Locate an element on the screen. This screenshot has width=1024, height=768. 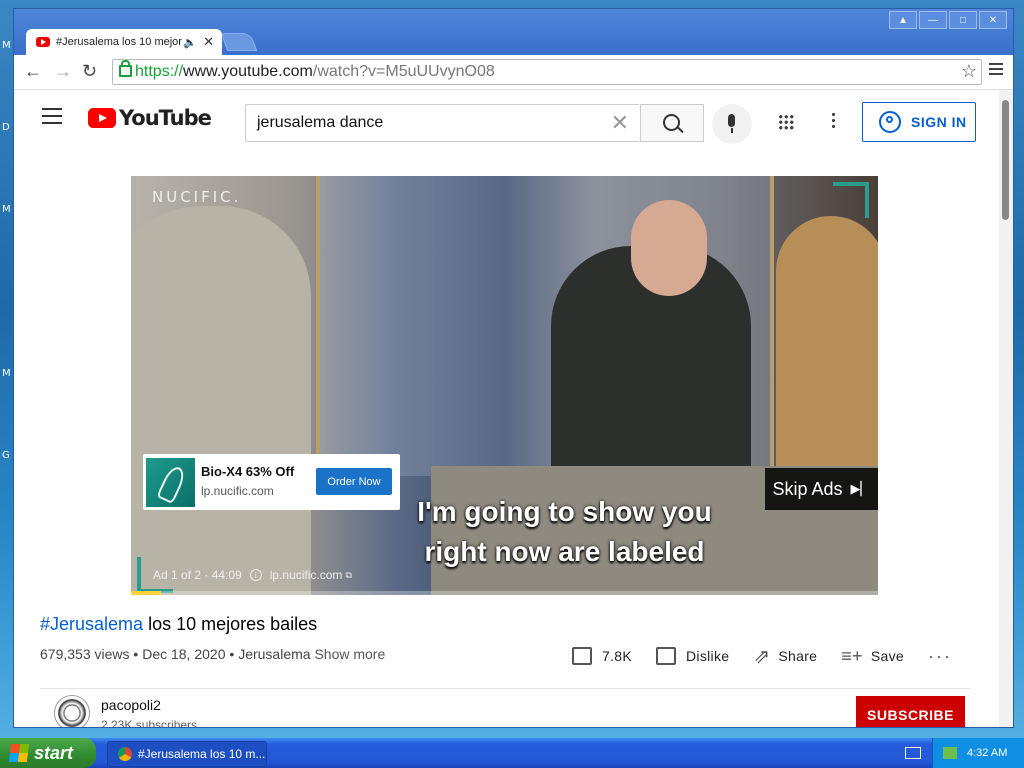
windows-logo-icon is located at coordinates (19, 753).